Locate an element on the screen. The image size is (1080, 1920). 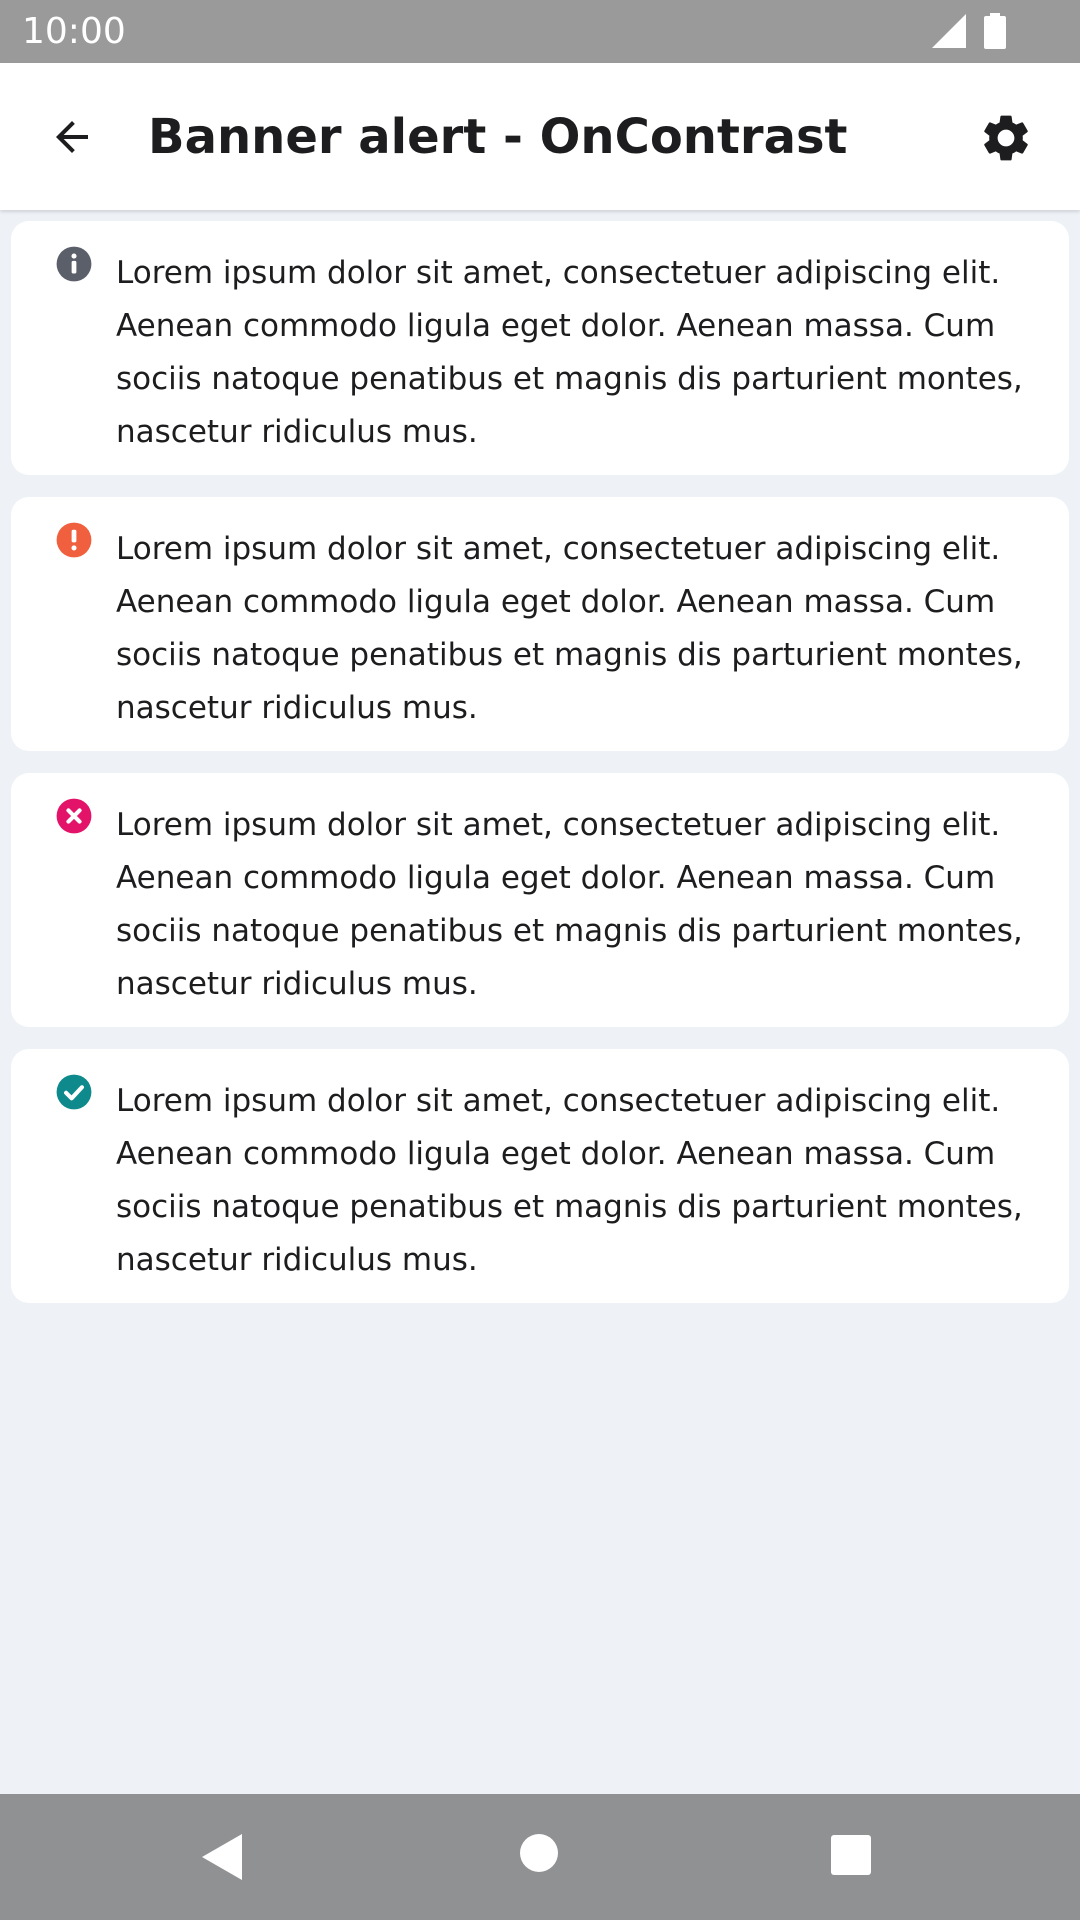
gear-icon is located at coordinates (1006, 138).